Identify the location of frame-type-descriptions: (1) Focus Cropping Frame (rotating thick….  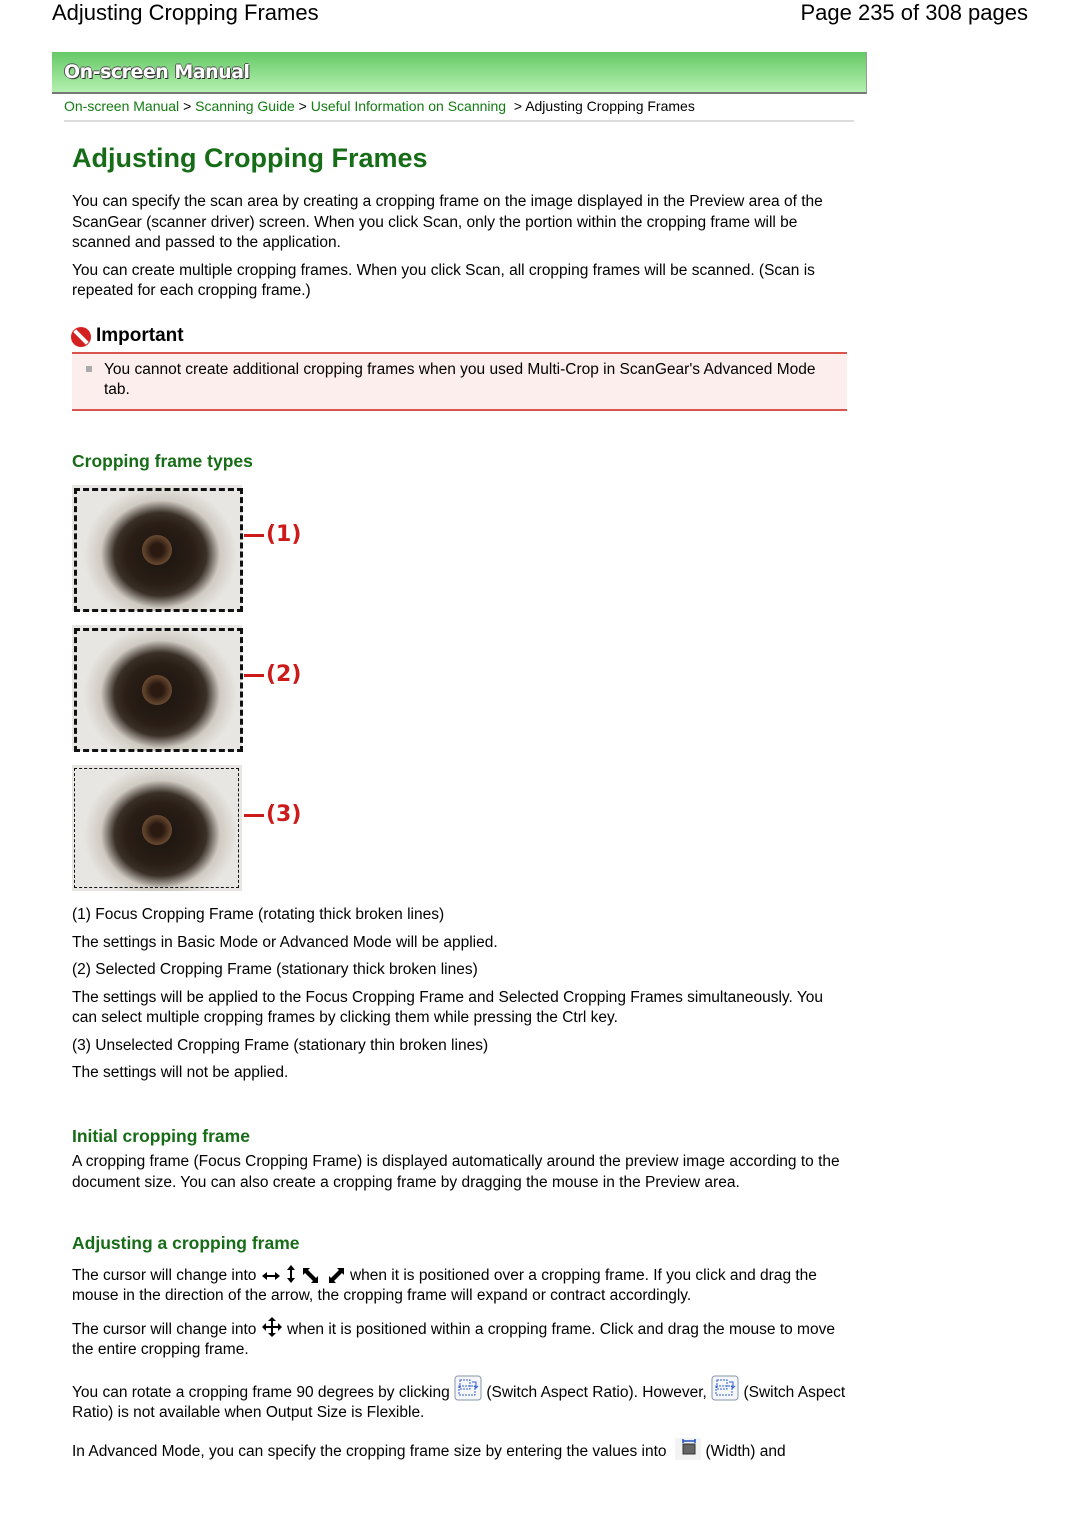
(459, 994).